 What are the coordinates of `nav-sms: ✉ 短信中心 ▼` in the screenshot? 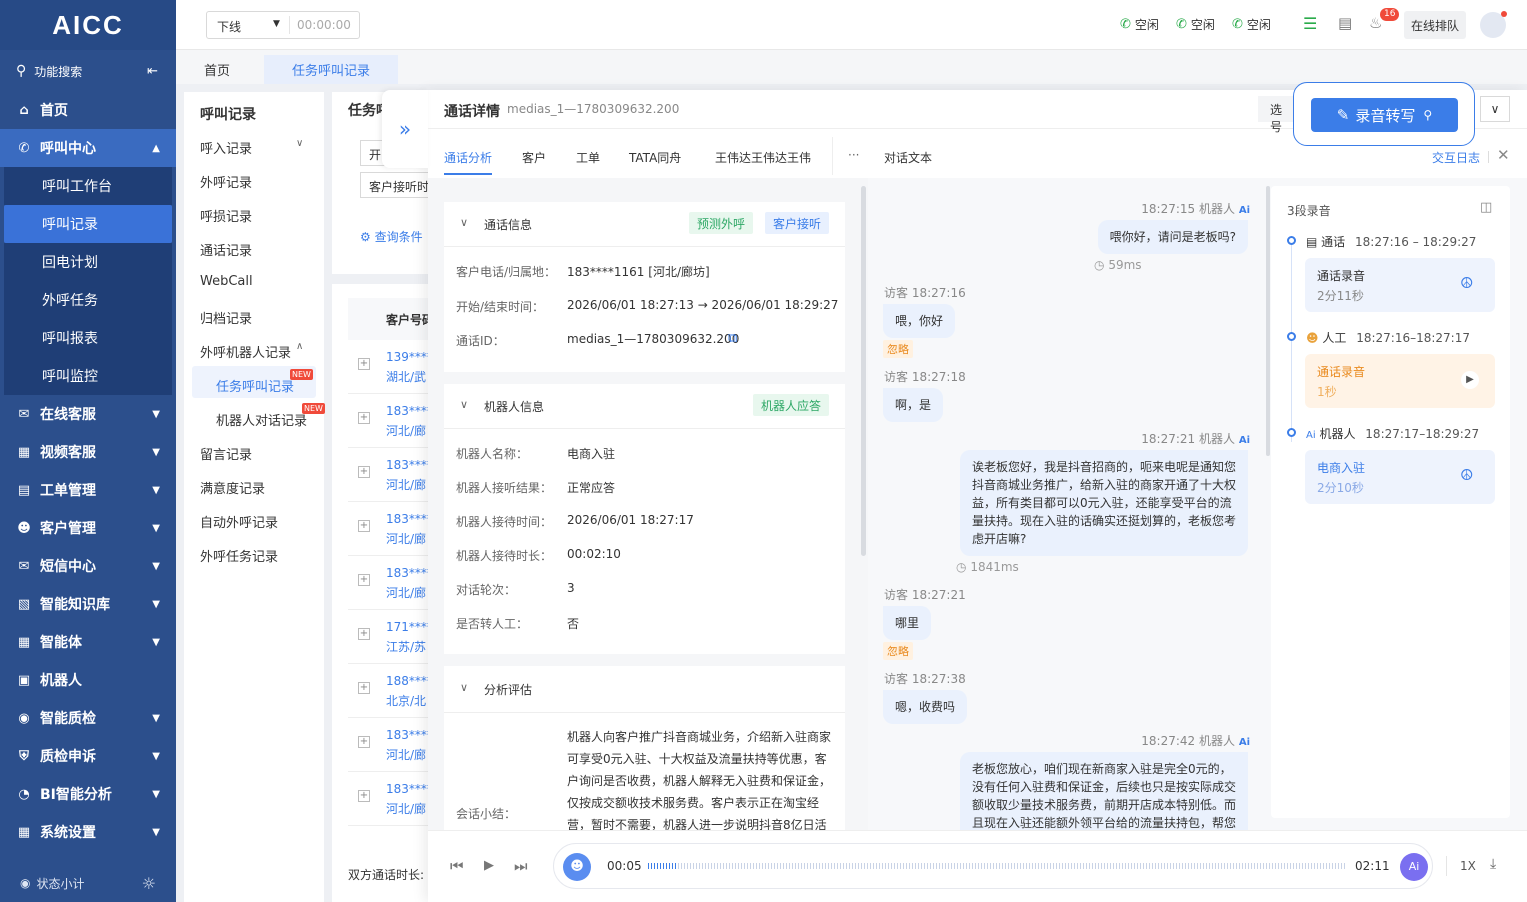 It's located at (88, 566).